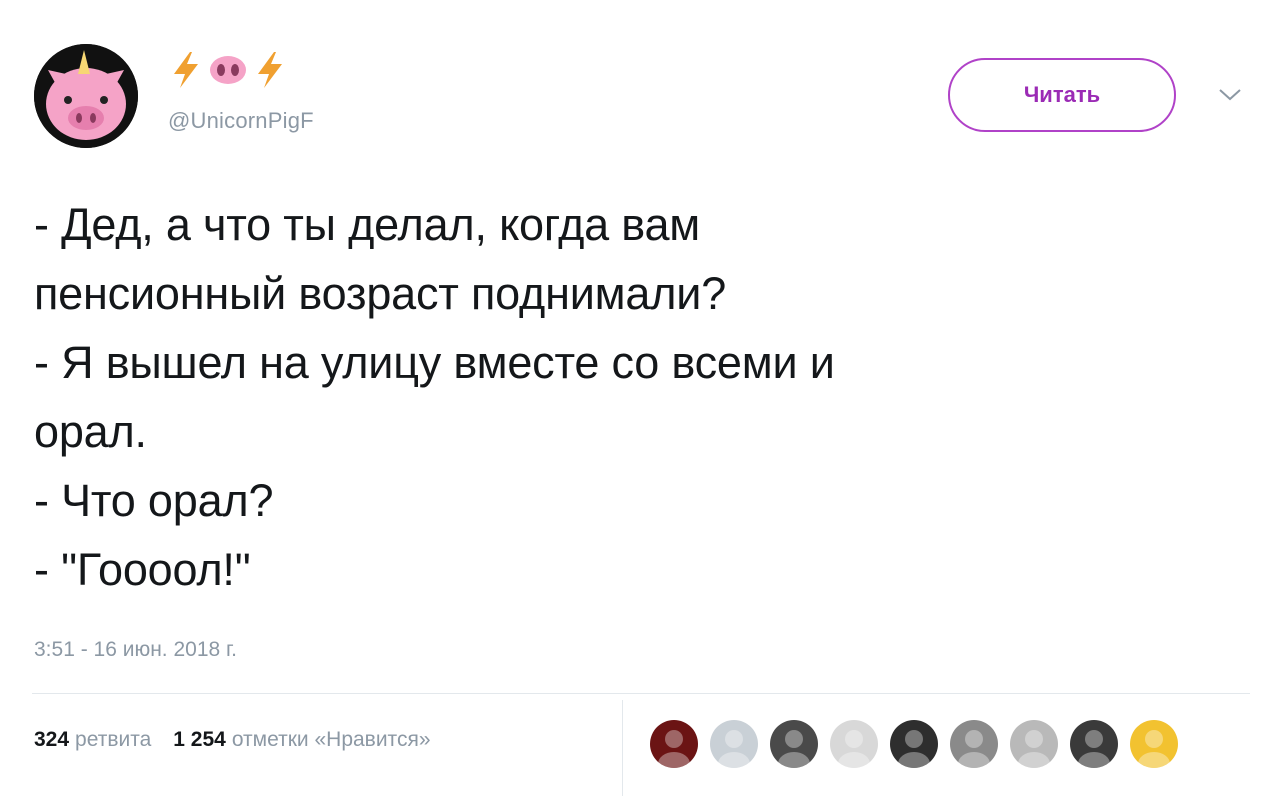  I want to click on retweets-stat: 324 ретвита, so click(92, 740).